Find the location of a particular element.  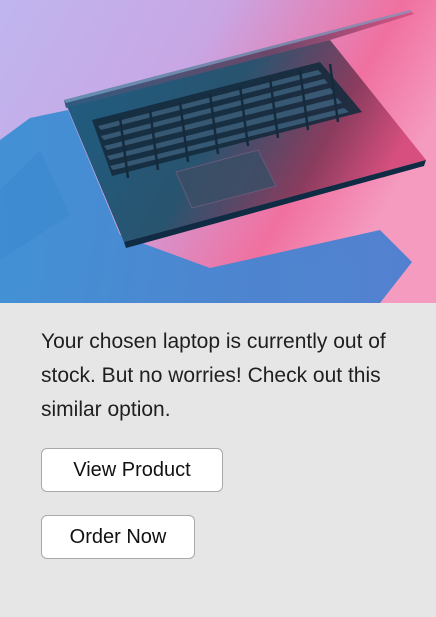

view-product-button: View Product is located at coordinates (132, 470).